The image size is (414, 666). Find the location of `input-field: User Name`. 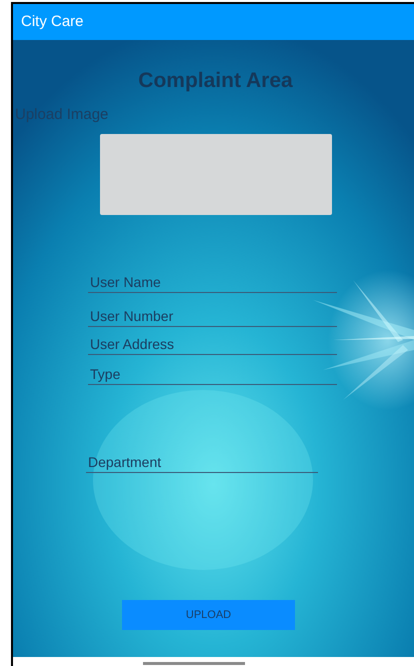

input-field: User Name is located at coordinates (212, 283).